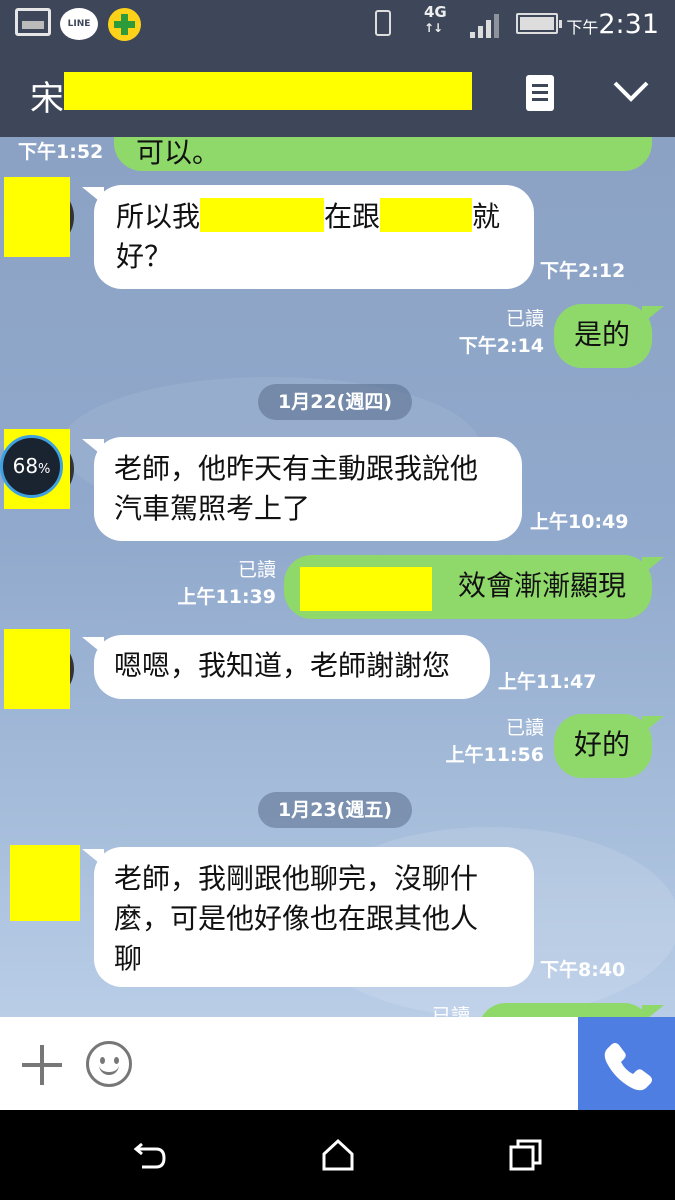 This screenshot has height=1200, width=675. I want to click on incoming-message: 所以我 在跟 就好？, so click(308, 237).